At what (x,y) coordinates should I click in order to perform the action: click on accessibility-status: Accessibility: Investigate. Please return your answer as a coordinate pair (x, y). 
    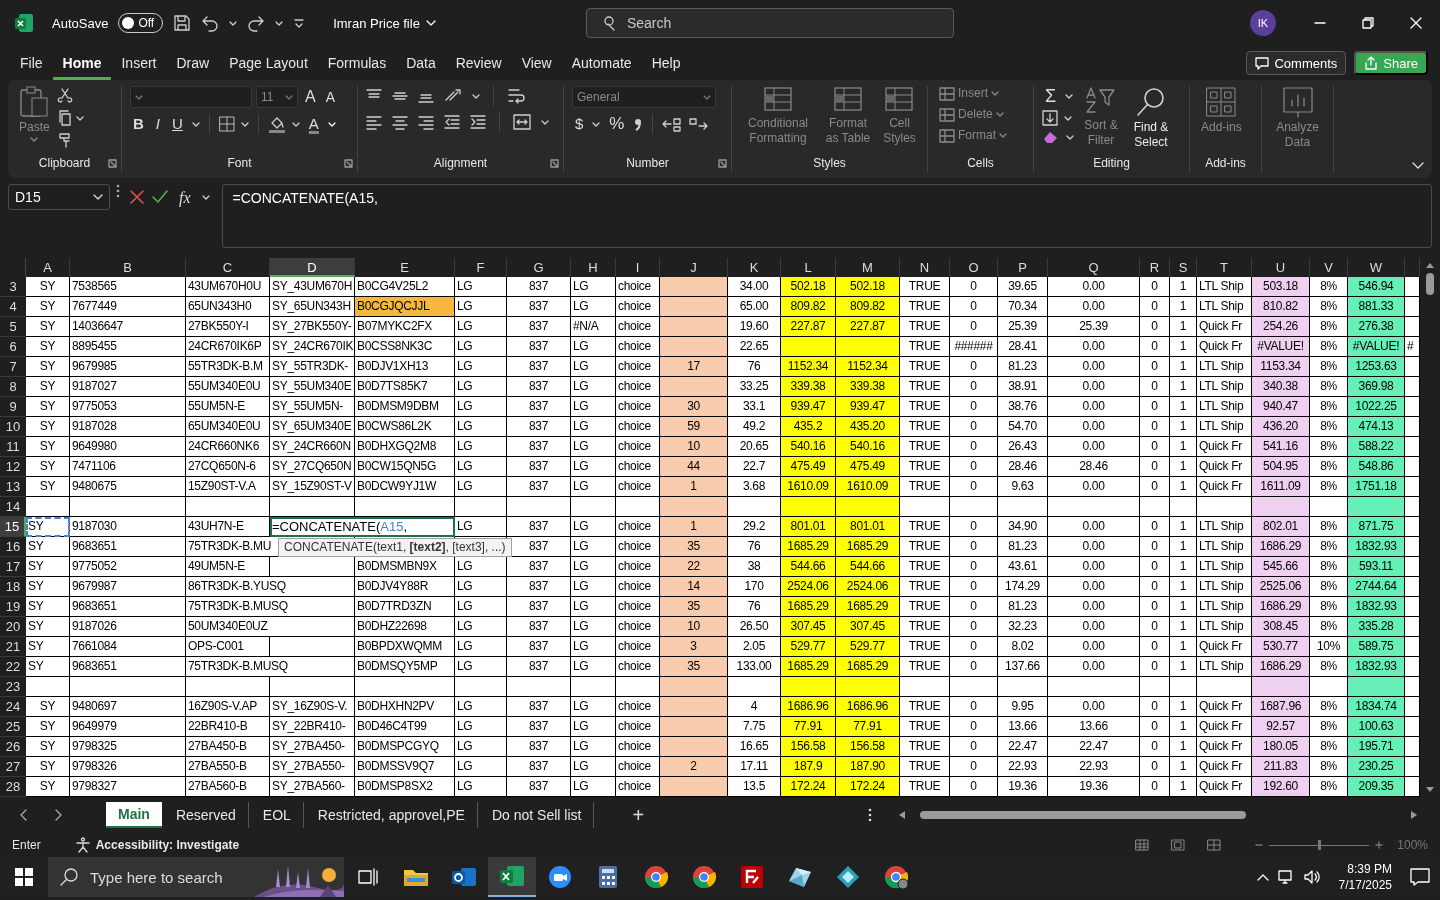
    Looking at the image, I should click on (167, 845).